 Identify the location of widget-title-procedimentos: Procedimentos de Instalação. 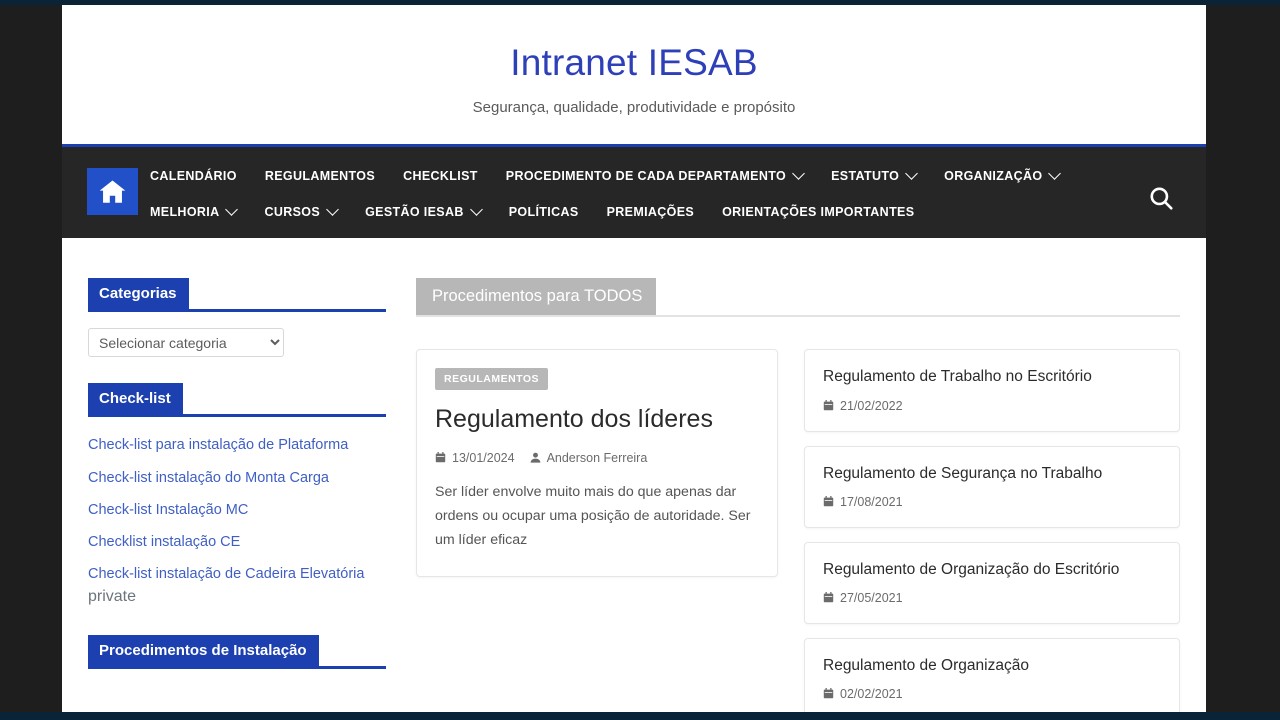
(203, 650).